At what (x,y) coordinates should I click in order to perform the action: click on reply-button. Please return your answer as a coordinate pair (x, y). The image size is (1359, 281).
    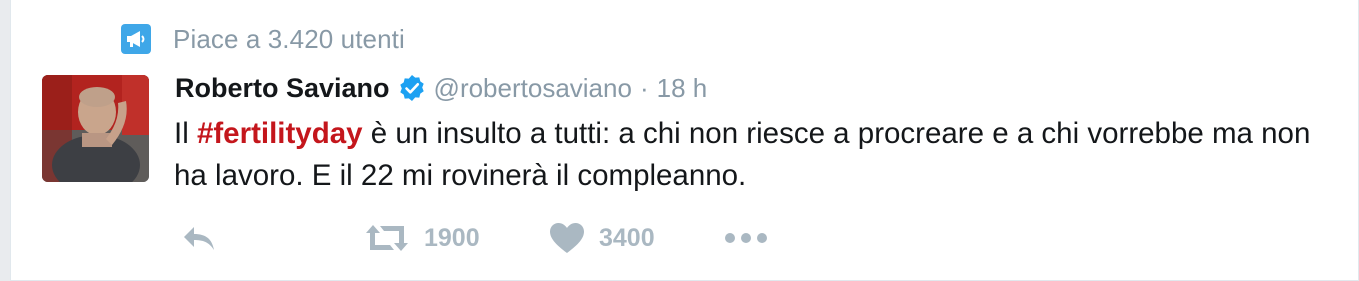
    Looking at the image, I should click on (272, 238).